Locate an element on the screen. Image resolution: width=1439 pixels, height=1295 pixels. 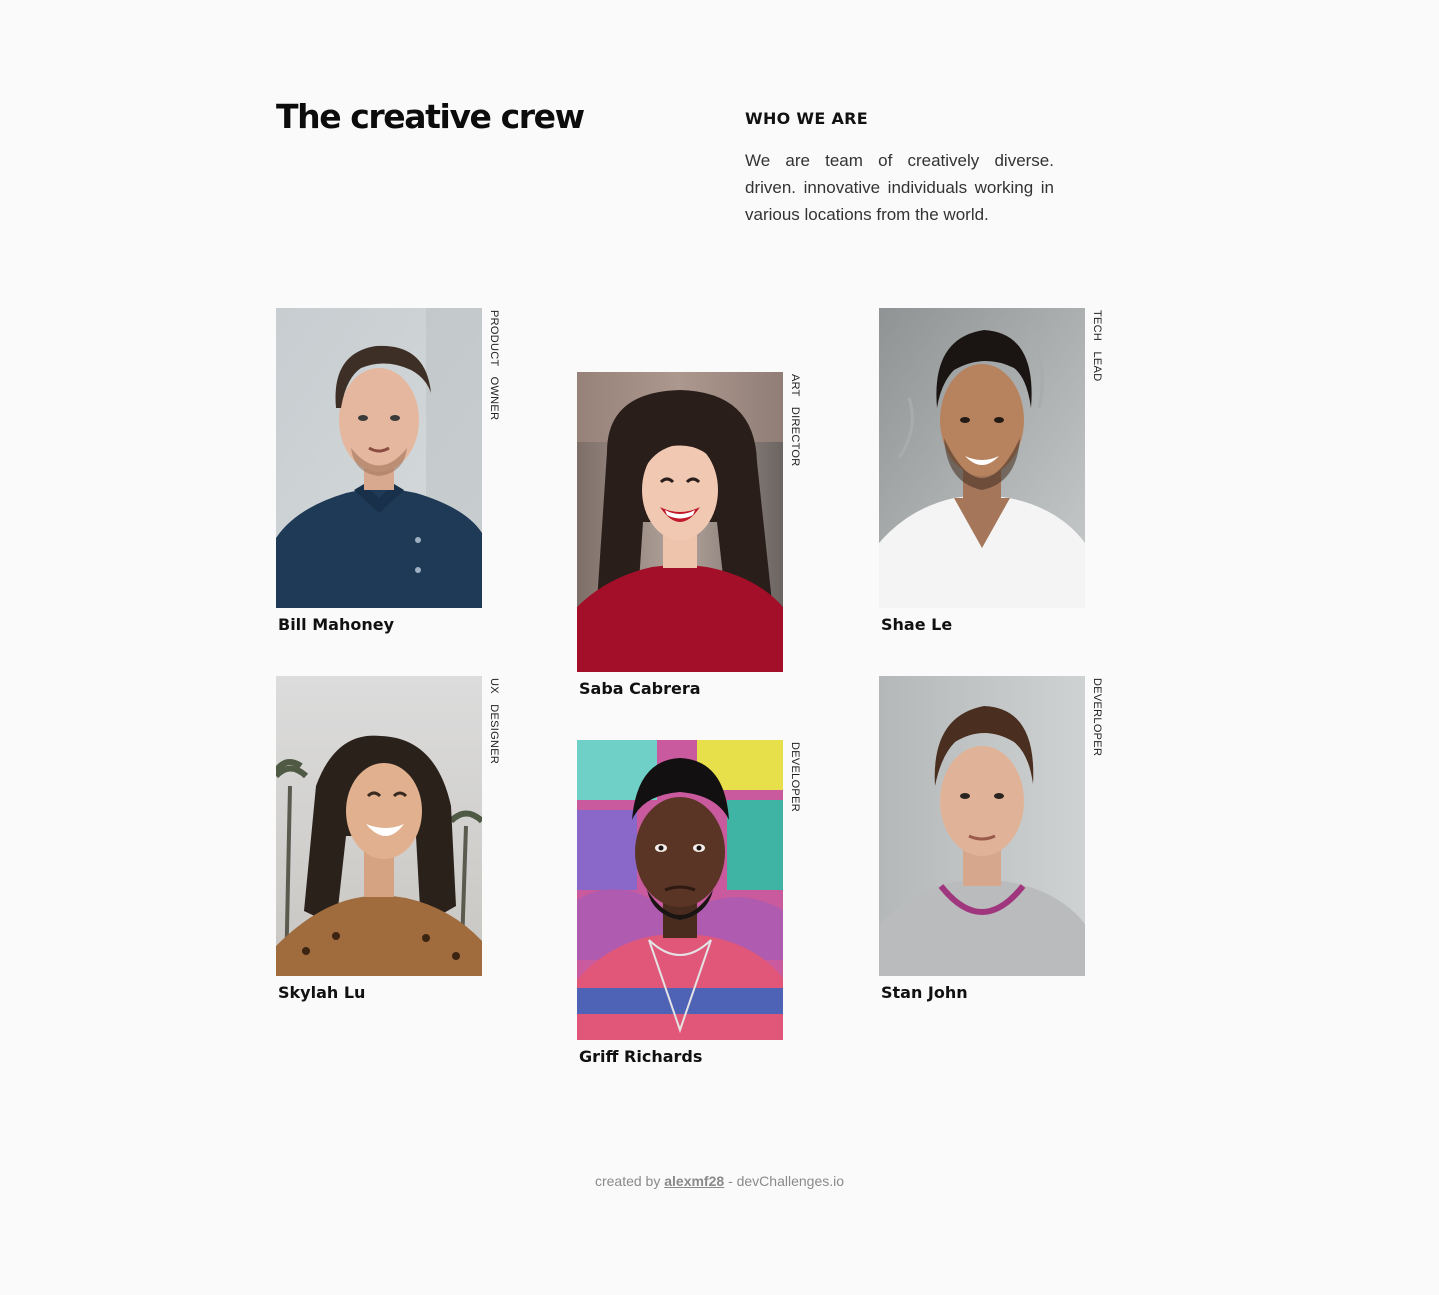
member-name: Griff Richards is located at coordinates (641, 1056).